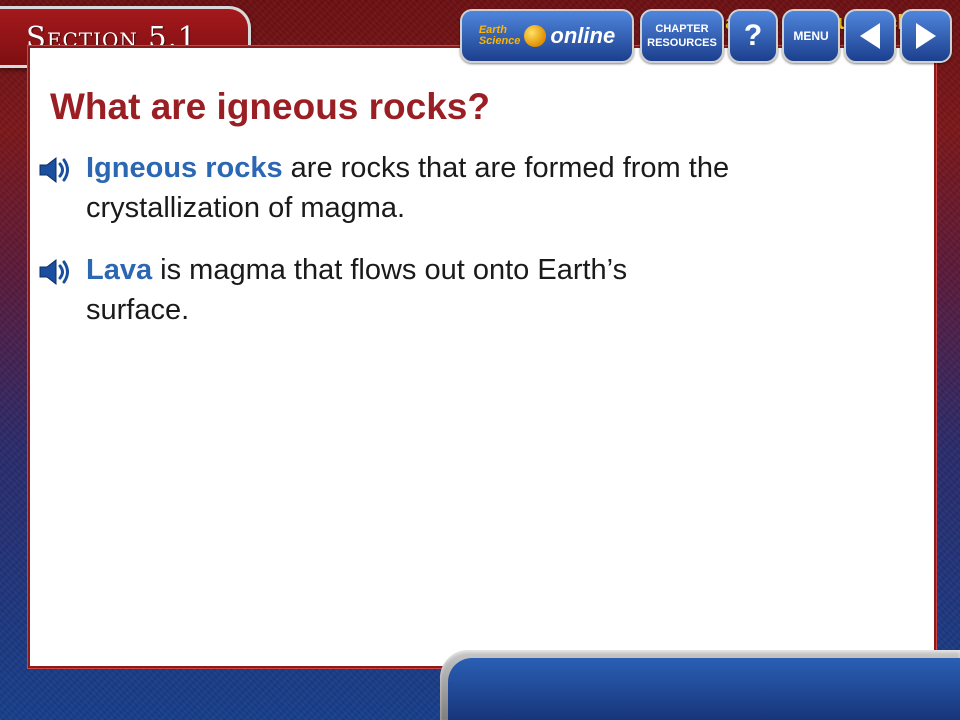 Image resolution: width=960 pixels, height=720 pixels. I want to click on next-button, so click(926, 36).